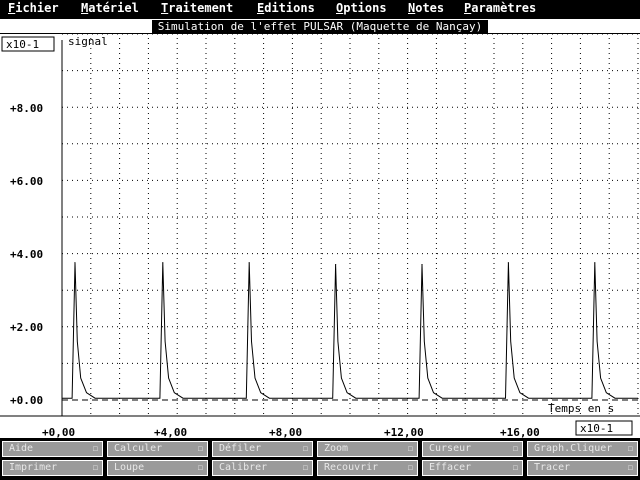 The width and height of the screenshot is (640, 480). I want to click on x-tick-label: +8,00, so click(285, 432).